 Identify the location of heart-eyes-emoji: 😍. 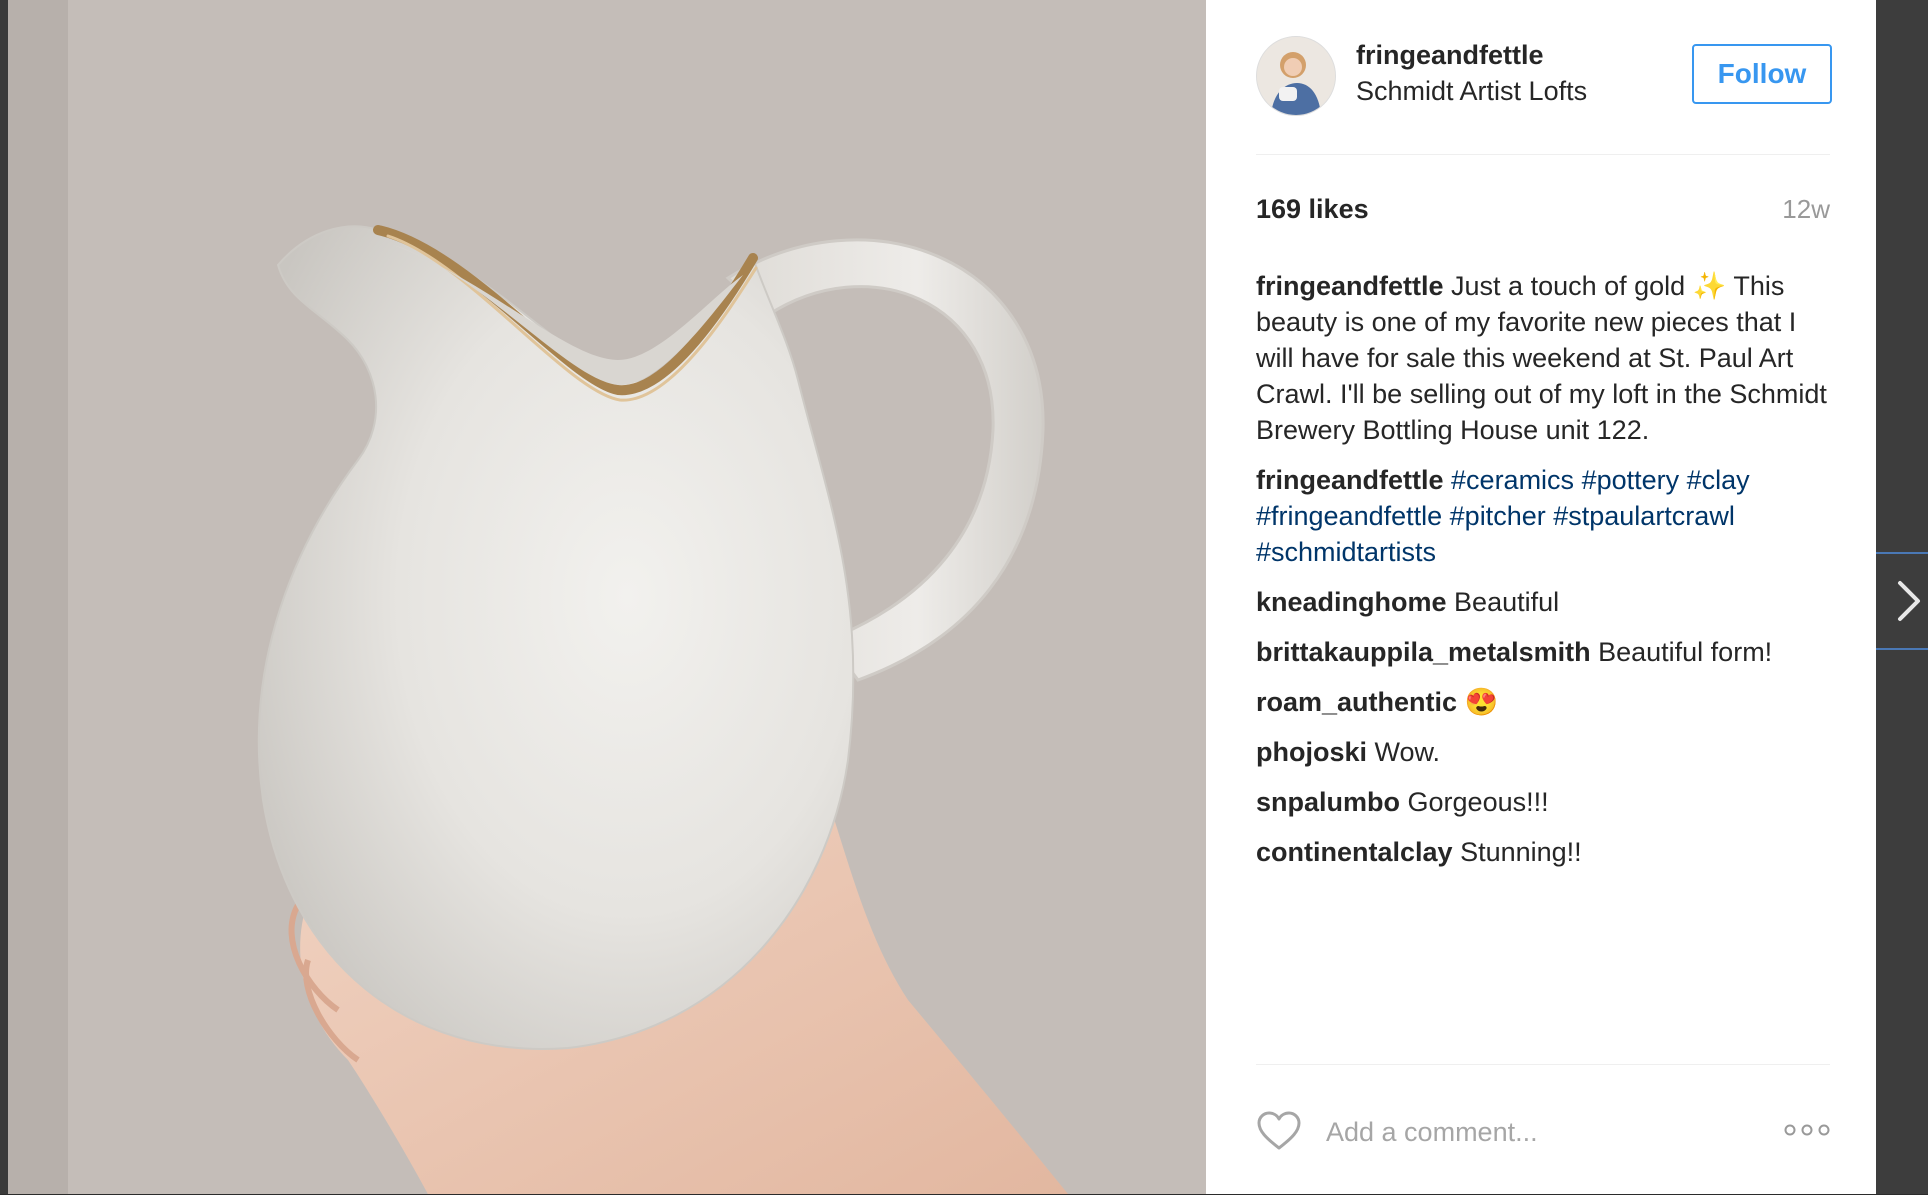
(1481, 702).